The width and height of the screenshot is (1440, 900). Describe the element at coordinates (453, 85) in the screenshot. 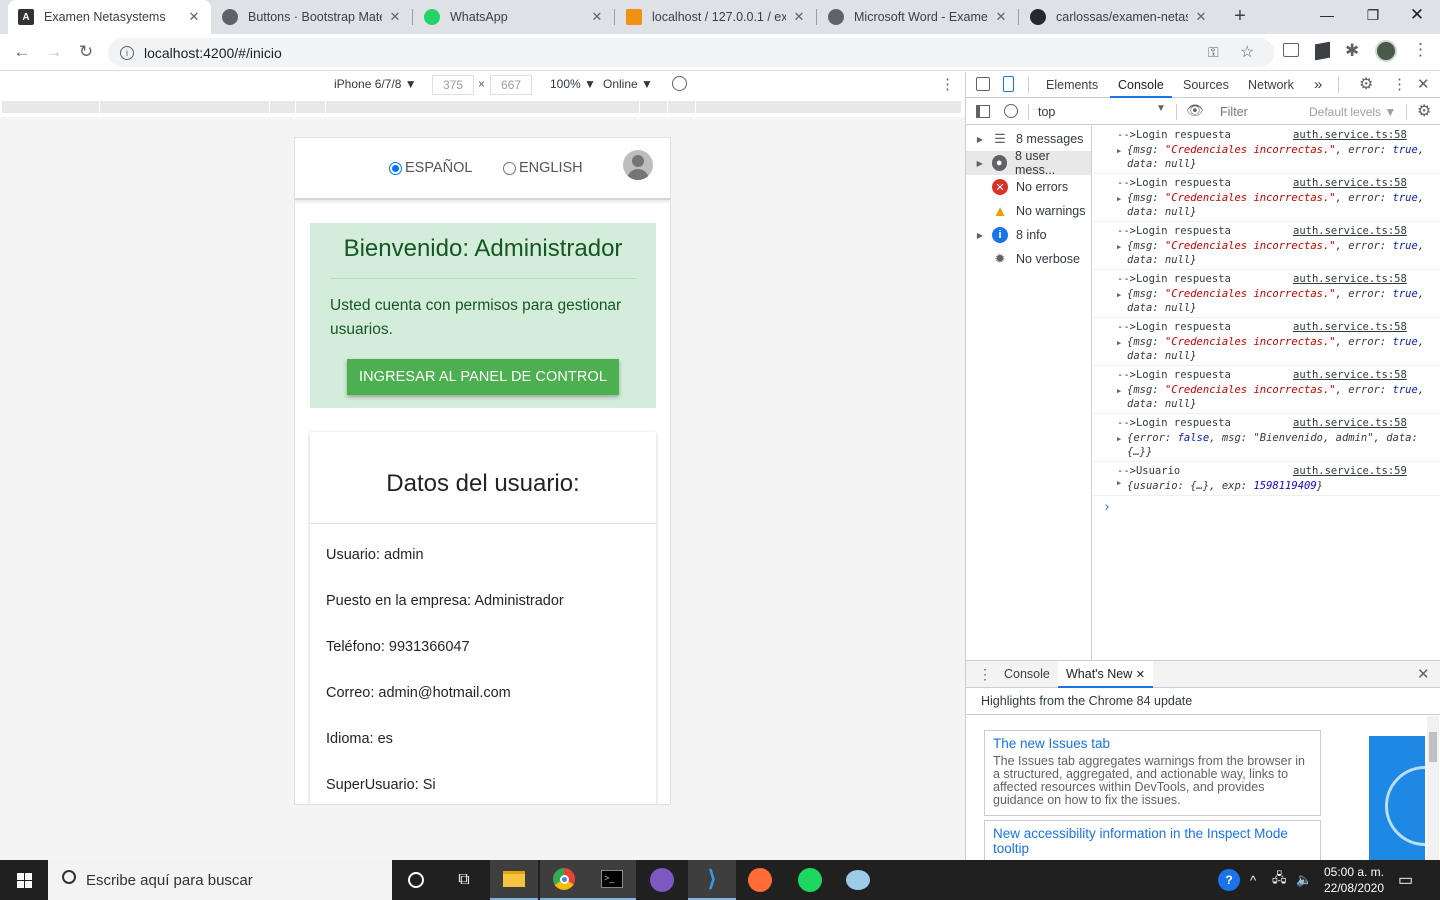

I see `device-width-input: 375` at that location.